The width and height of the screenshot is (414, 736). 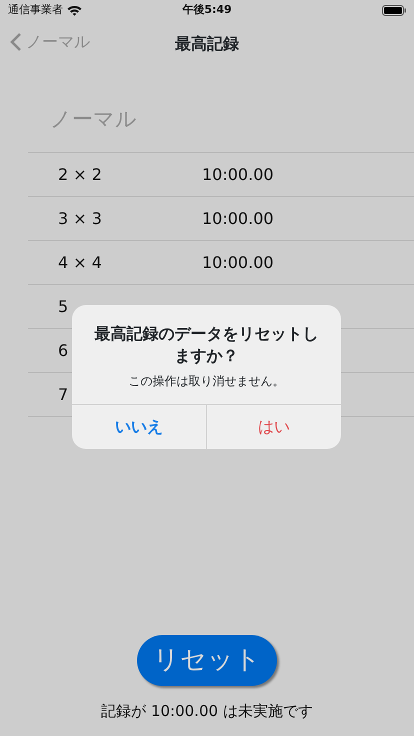 What do you see at coordinates (45, 42) in the screenshot?
I see `back-button: ノーマル` at bounding box center [45, 42].